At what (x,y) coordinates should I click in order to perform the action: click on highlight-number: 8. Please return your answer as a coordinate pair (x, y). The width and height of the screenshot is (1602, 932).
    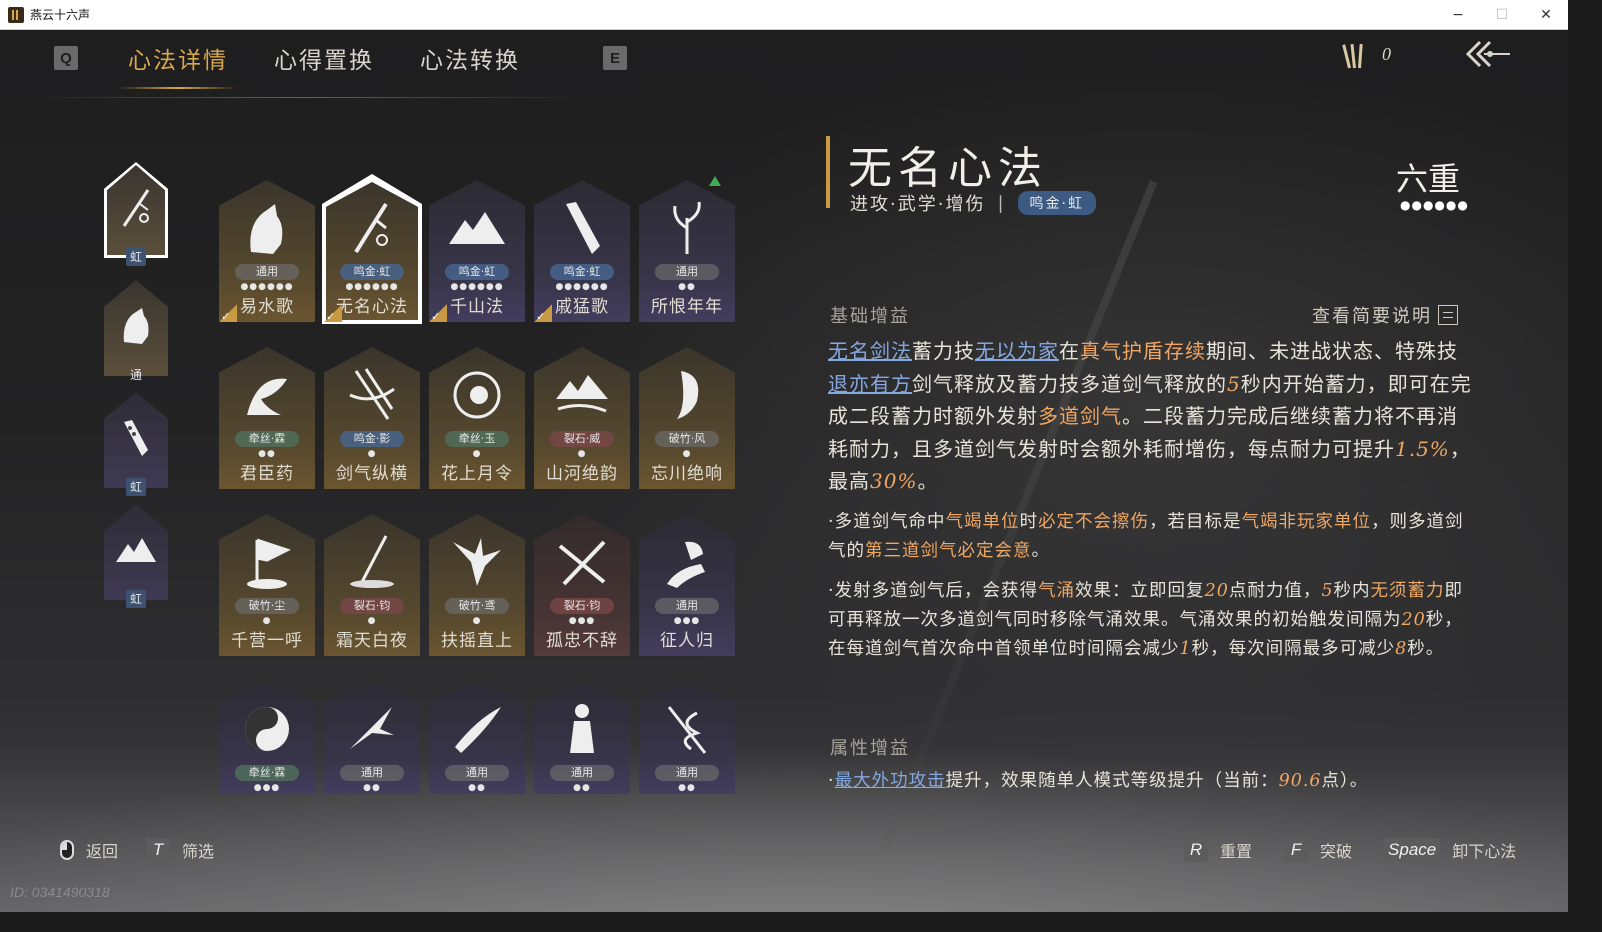
    Looking at the image, I should click on (1401, 649).